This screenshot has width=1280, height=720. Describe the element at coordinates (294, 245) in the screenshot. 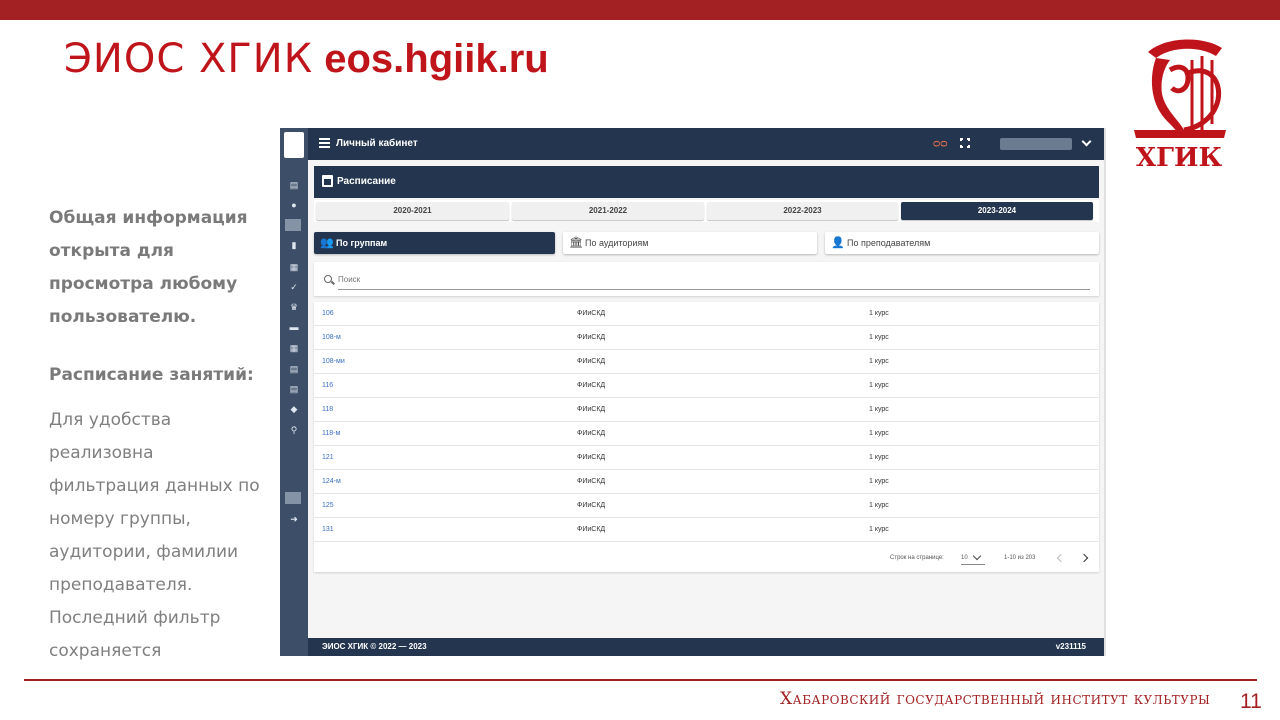

I see `document-icon: ▮` at that location.